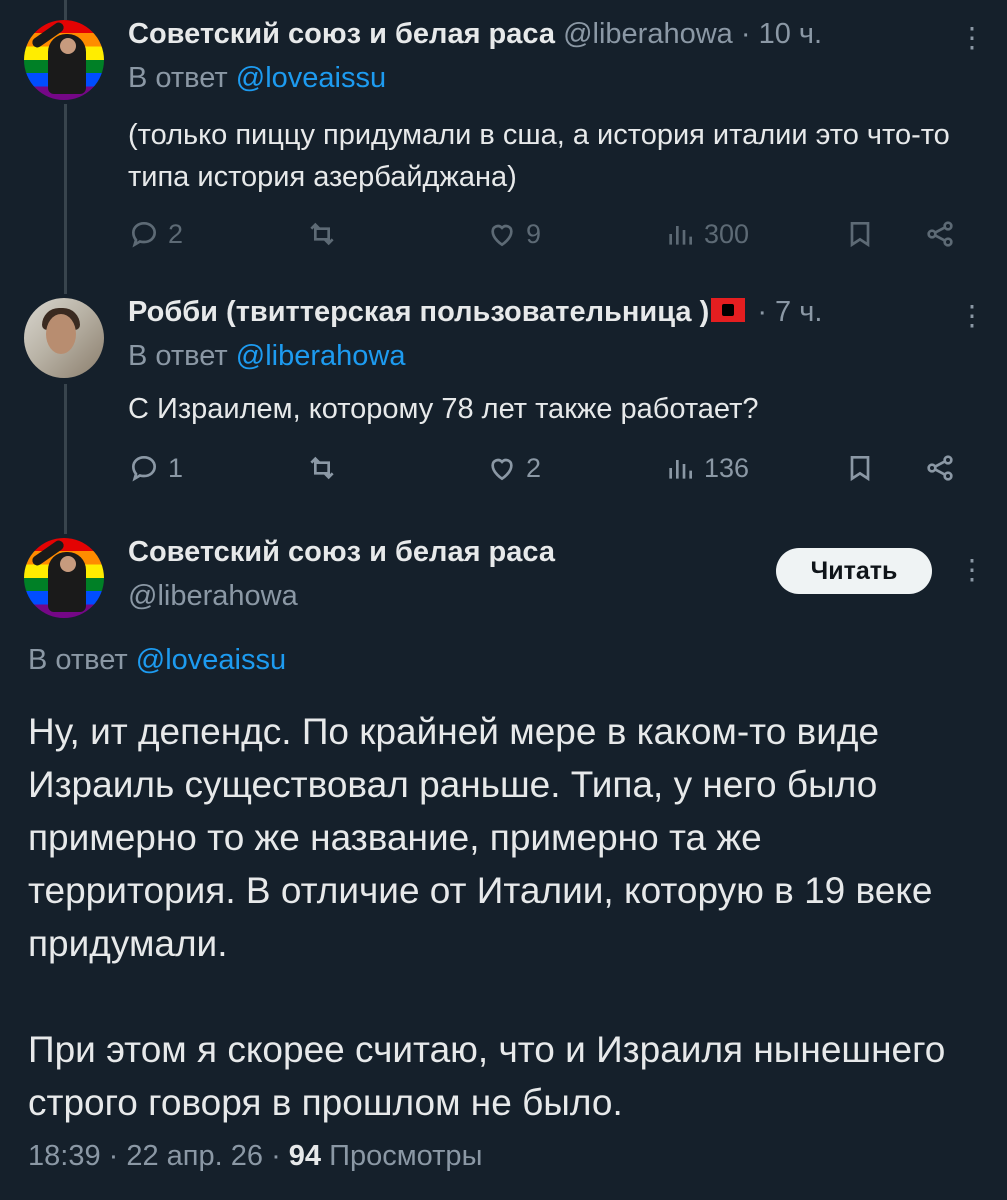 Image resolution: width=1007 pixels, height=1200 pixels. I want to click on reply-context: В ответ @liberahowa, so click(266, 356).